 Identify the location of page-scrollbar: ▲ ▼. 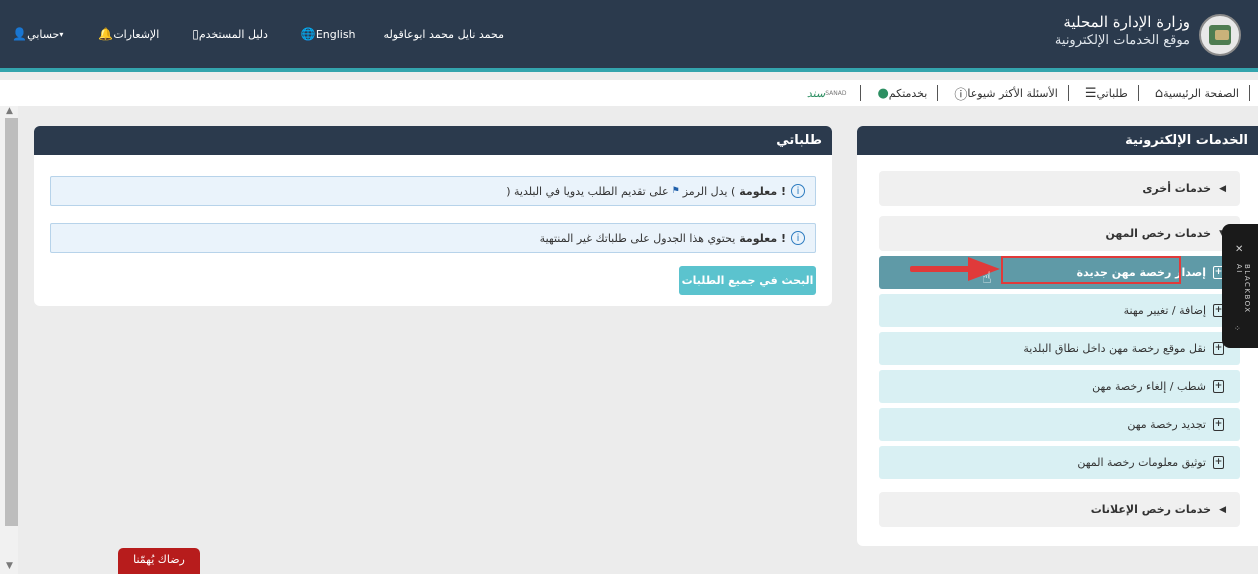
(9, 340).